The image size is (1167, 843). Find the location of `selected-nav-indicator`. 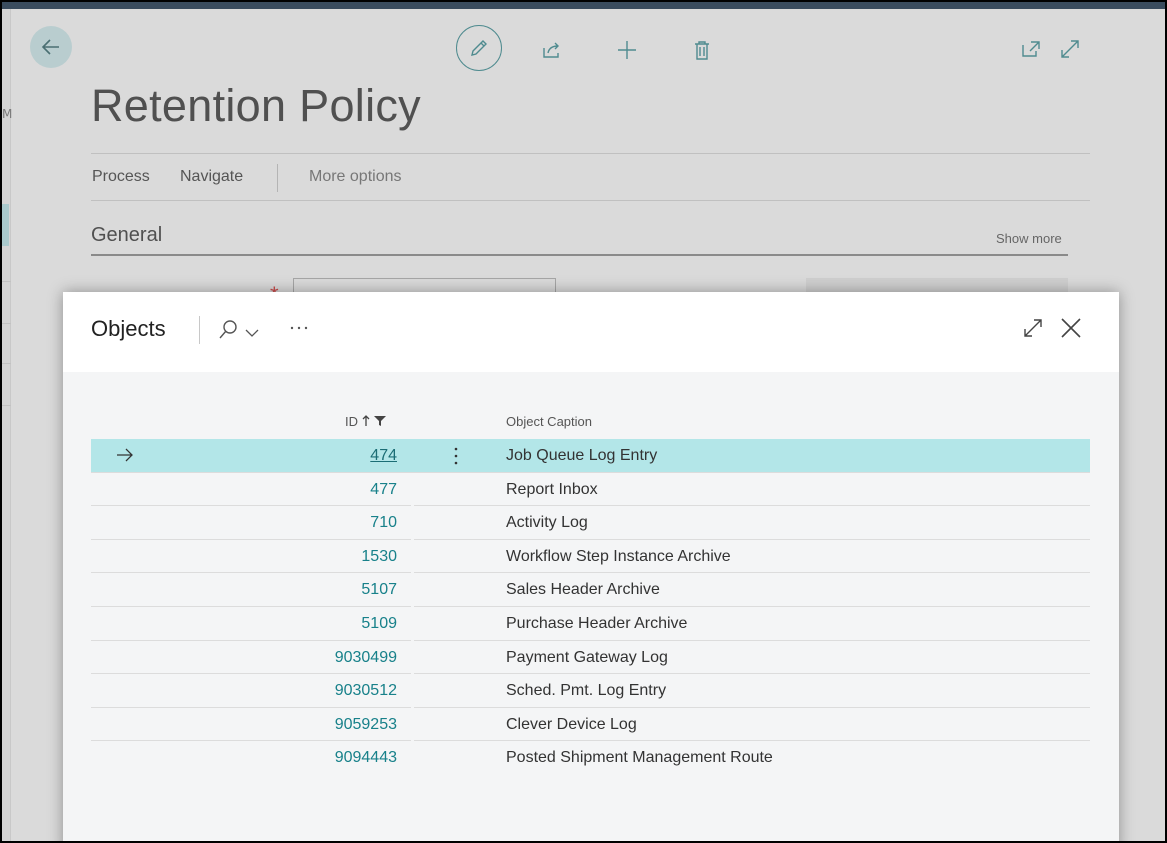

selected-nav-indicator is located at coordinates (5, 225).